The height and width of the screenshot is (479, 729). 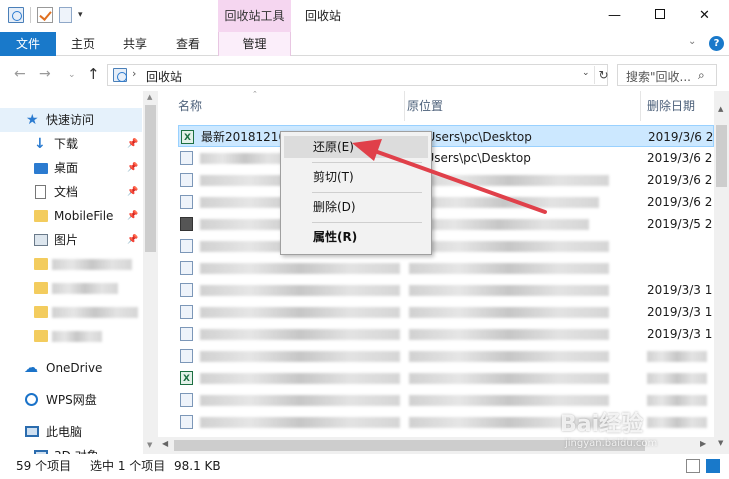 I want to click on maximize-button, so click(x=659, y=16).